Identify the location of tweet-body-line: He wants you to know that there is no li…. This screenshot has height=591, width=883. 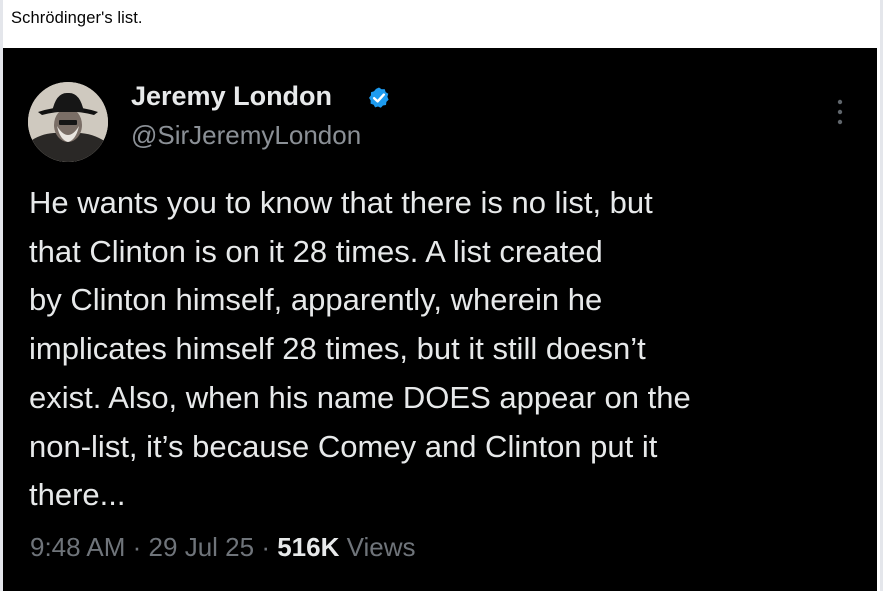
(341, 202).